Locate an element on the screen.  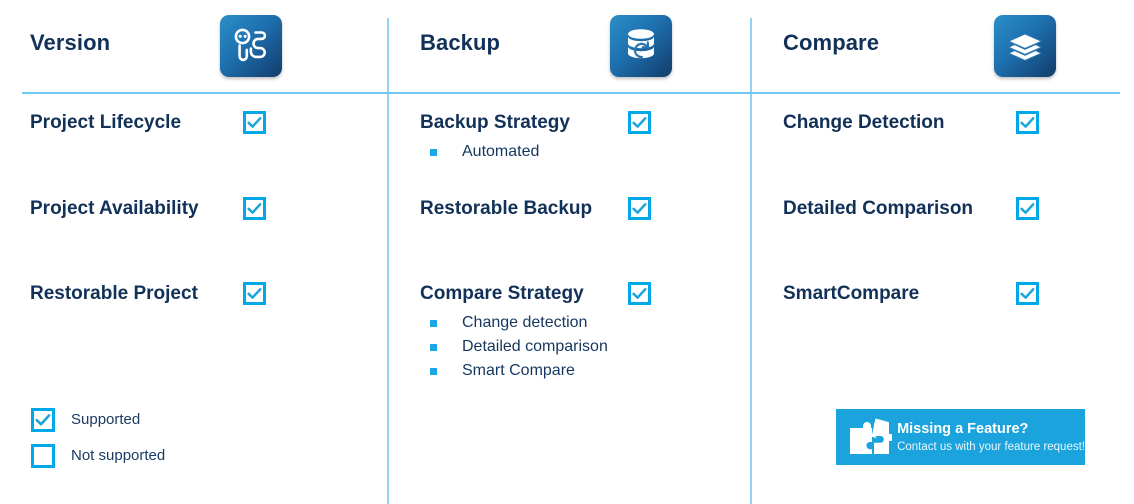
feature-row: Project Availability is located at coordinates (193, 211).